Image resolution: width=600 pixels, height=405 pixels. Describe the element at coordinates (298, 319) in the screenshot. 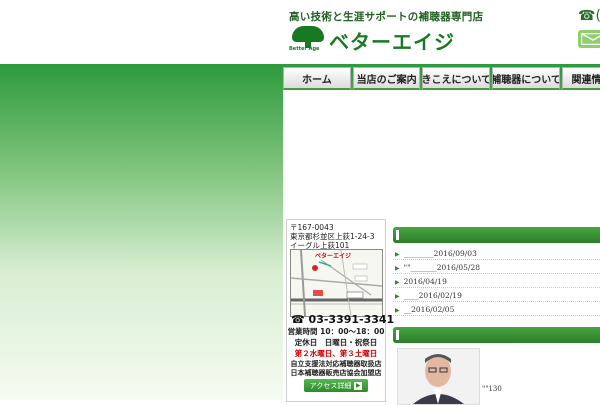

I see `phone-icon: ☎` at that location.